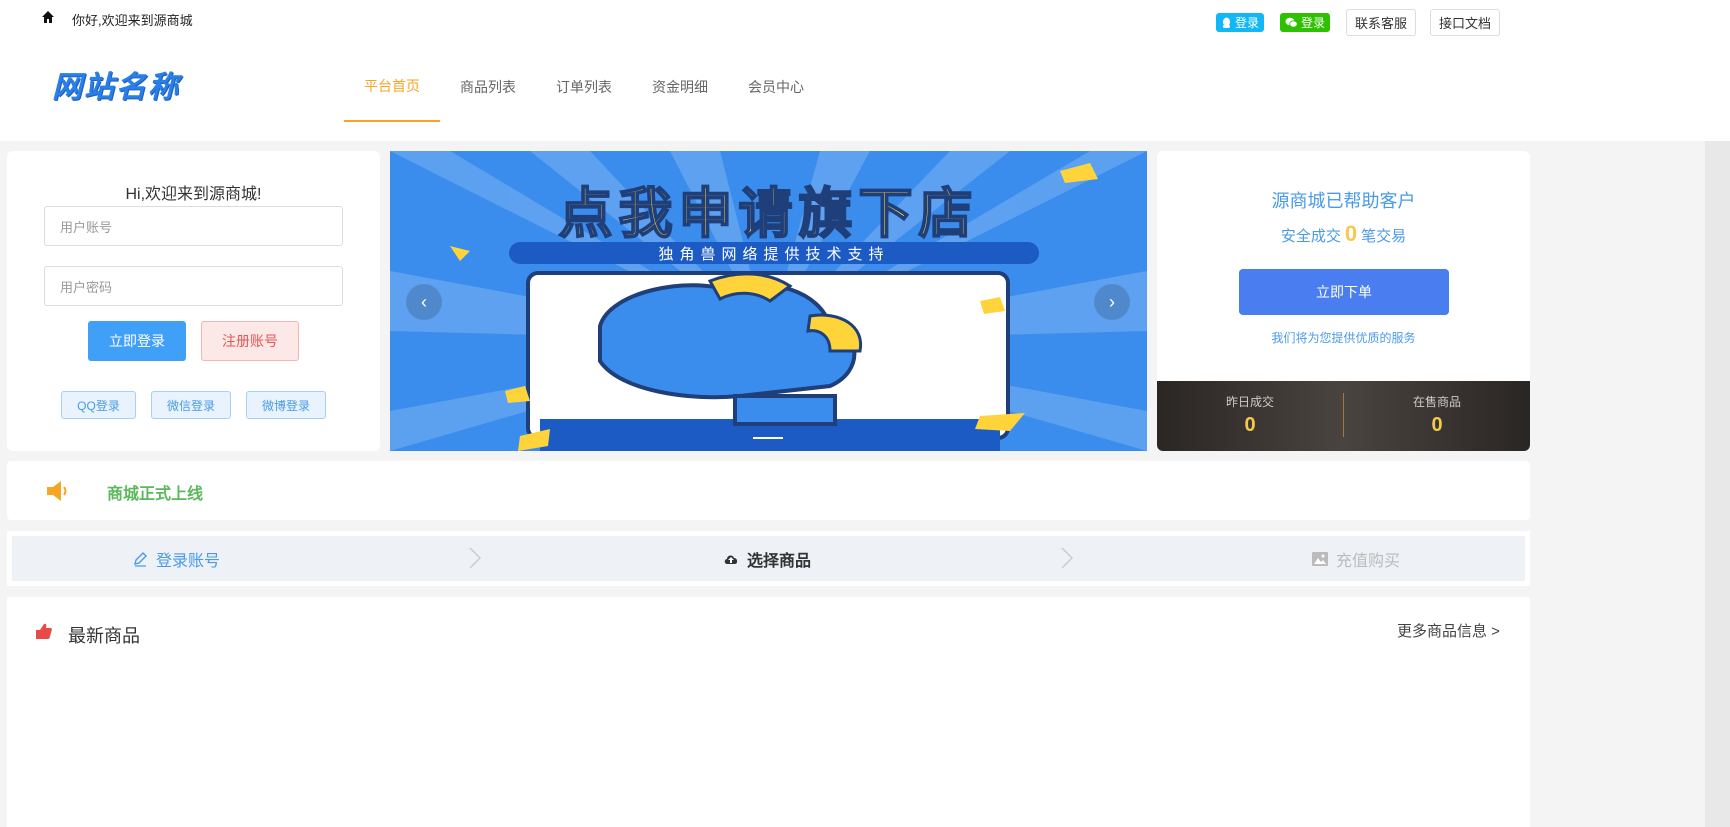 The height and width of the screenshot is (827, 1730). I want to click on login-button: 立即登录, so click(137, 341).